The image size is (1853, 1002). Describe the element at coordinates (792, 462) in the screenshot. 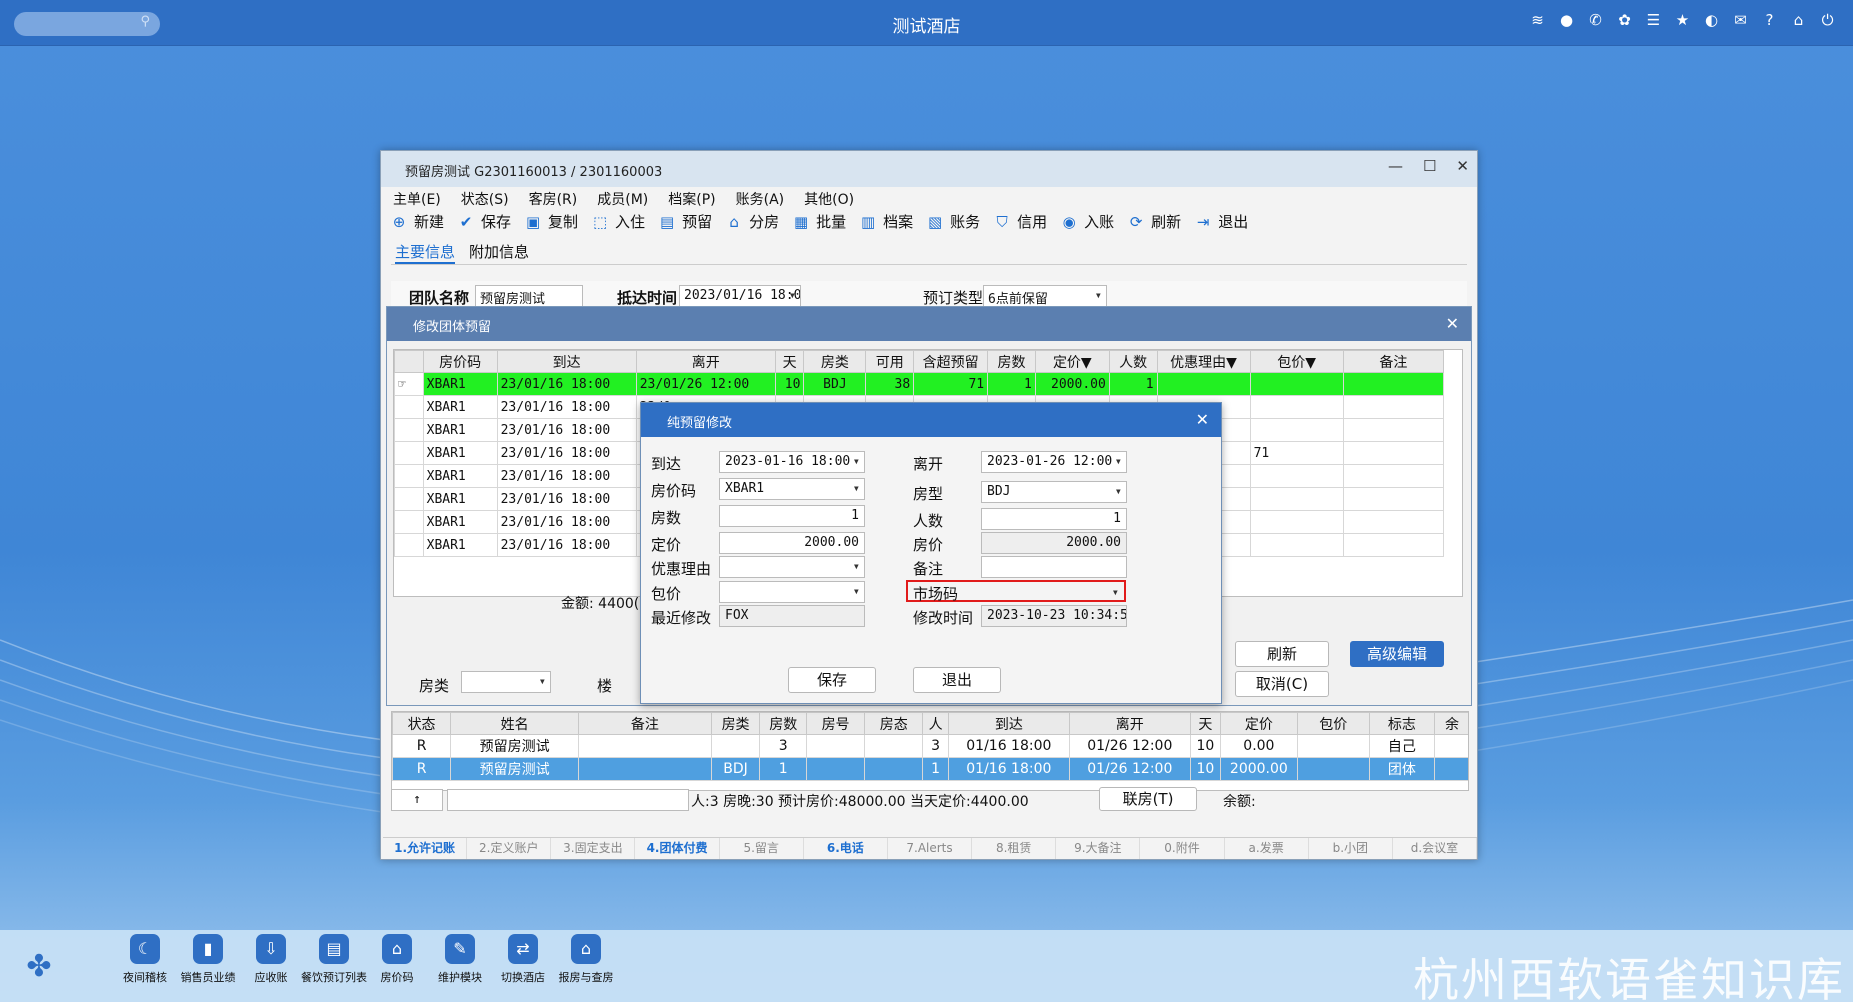

I see `arrive-field: 2023-01-16 18:00` at that location.